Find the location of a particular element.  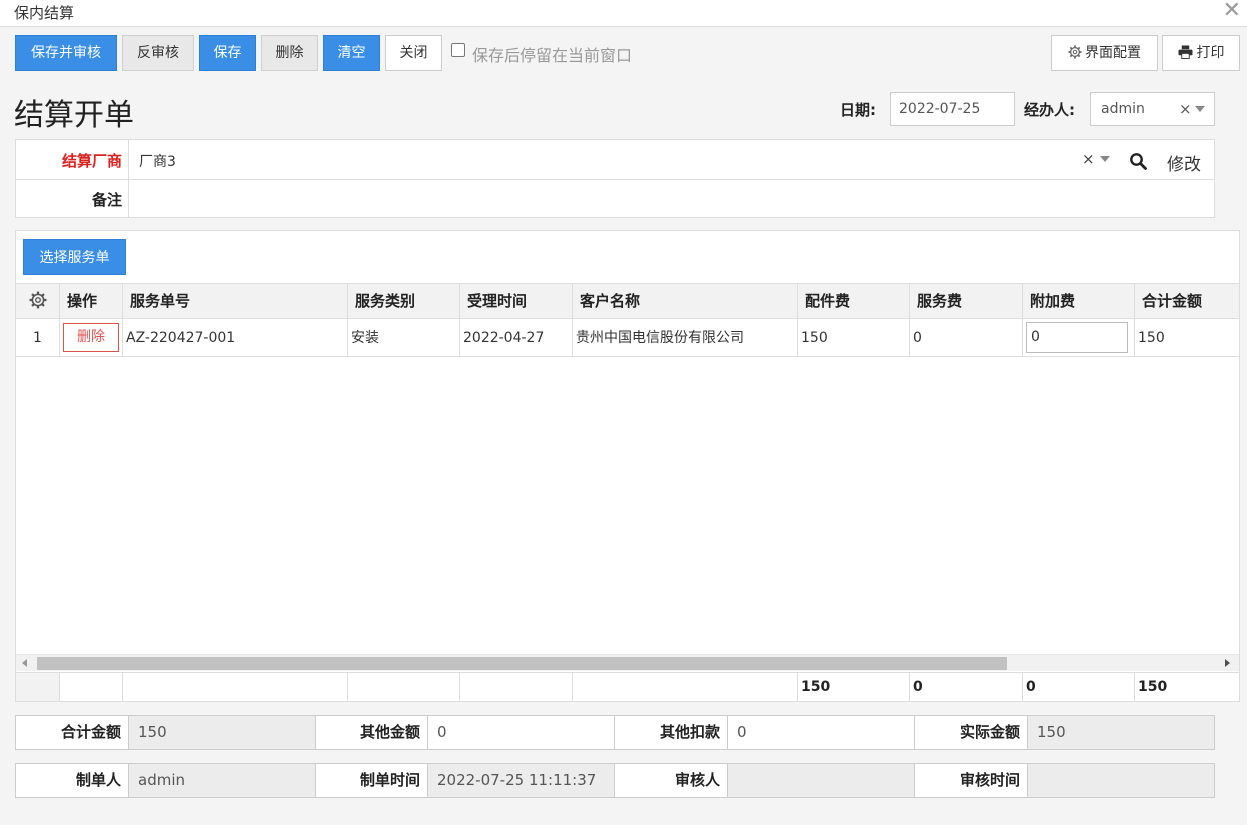

cell-service-fee: 0 is located at coordinates (966, 337).